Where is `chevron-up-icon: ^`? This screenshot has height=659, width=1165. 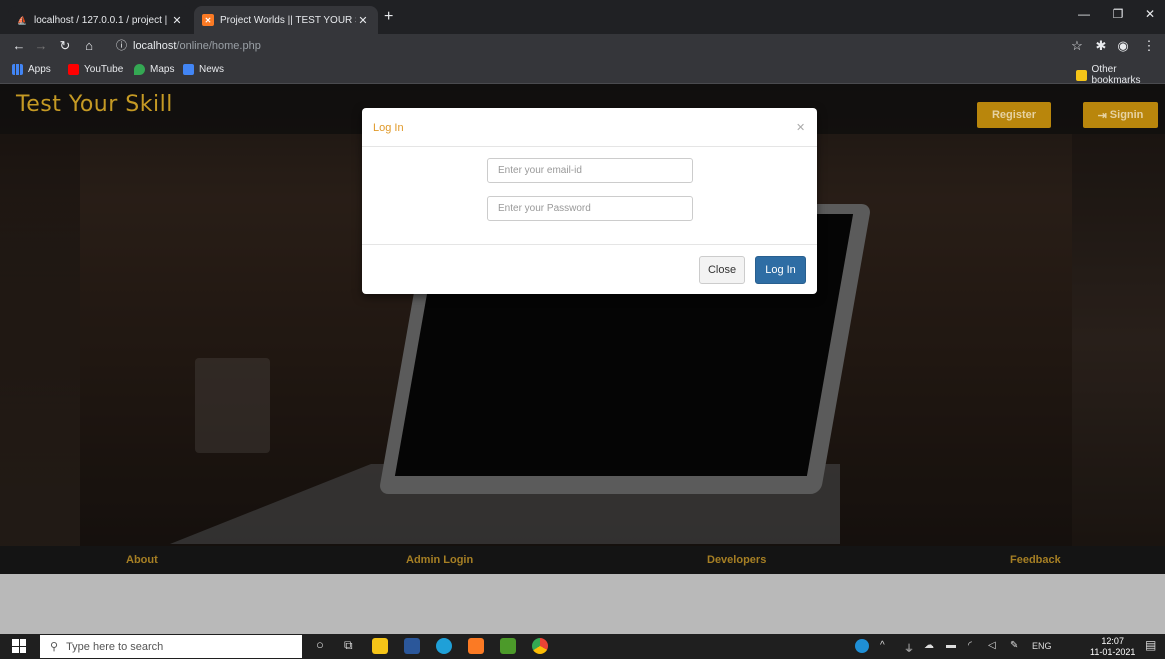 chevron-up-icon: ^ is located at coordinates (882, 645).